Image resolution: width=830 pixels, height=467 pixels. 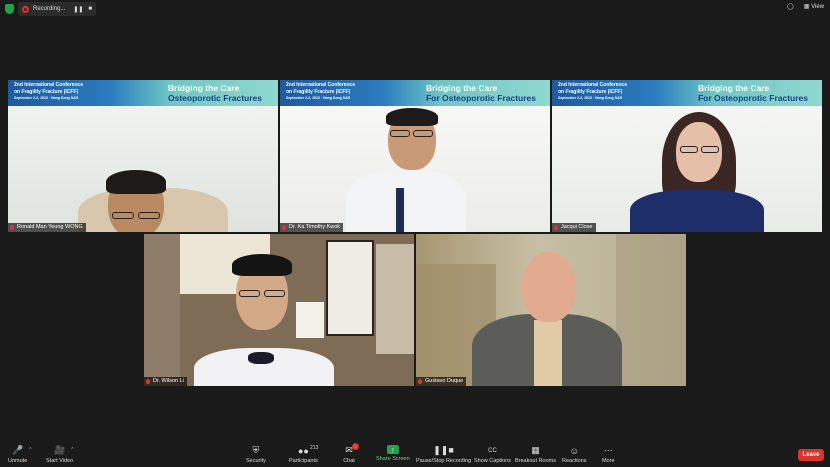 I want to click on participants-button: ●● 213 Participants, so click(x=303, y=454).